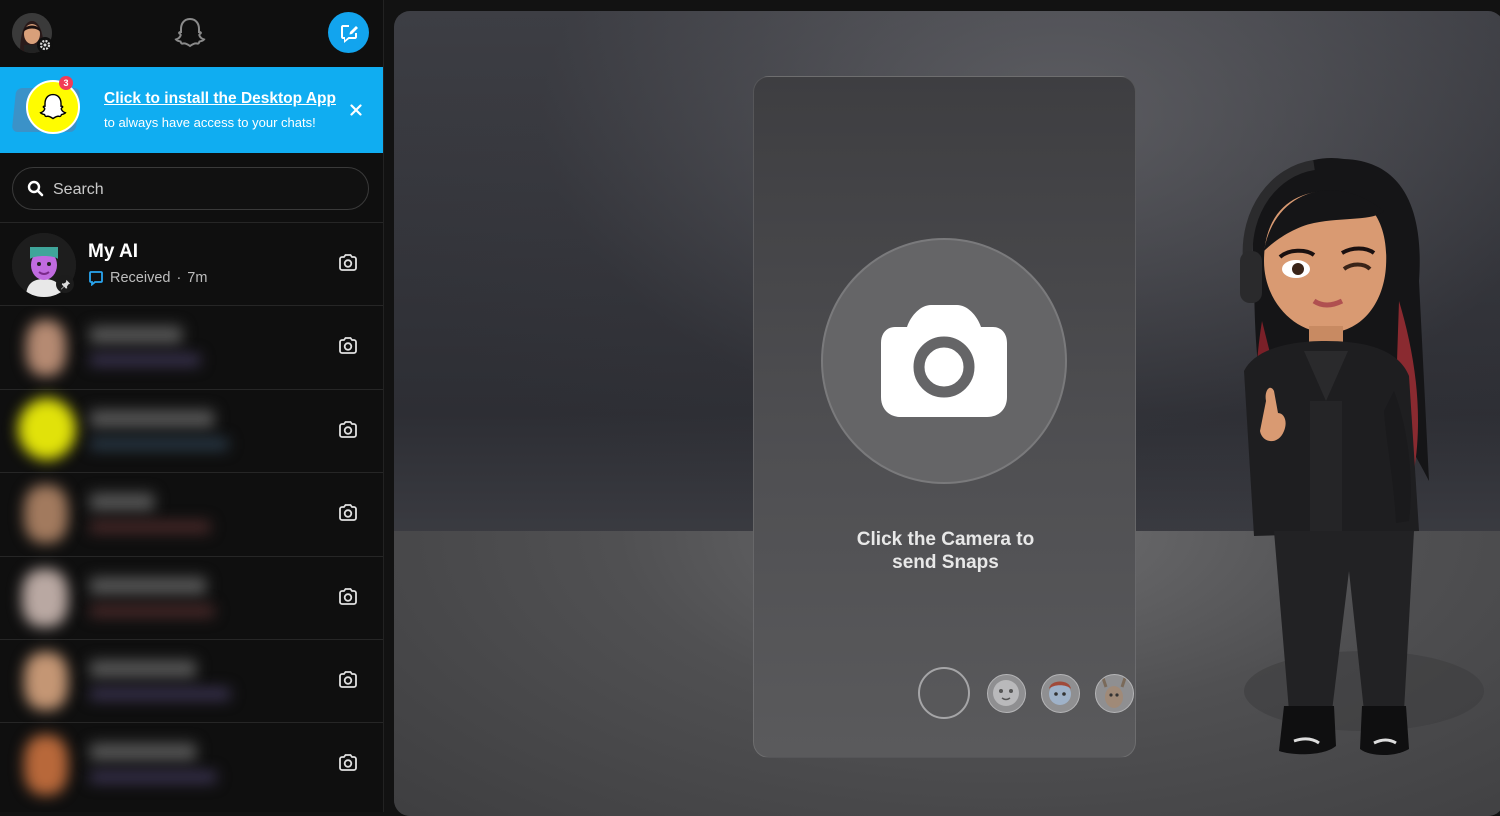 The height and width of the screenshot is (816, 1500). What do you see at coordinates (96, 278) in the screenshot?
I see `chat-bubble-icon` at bounding box center [96, 278].